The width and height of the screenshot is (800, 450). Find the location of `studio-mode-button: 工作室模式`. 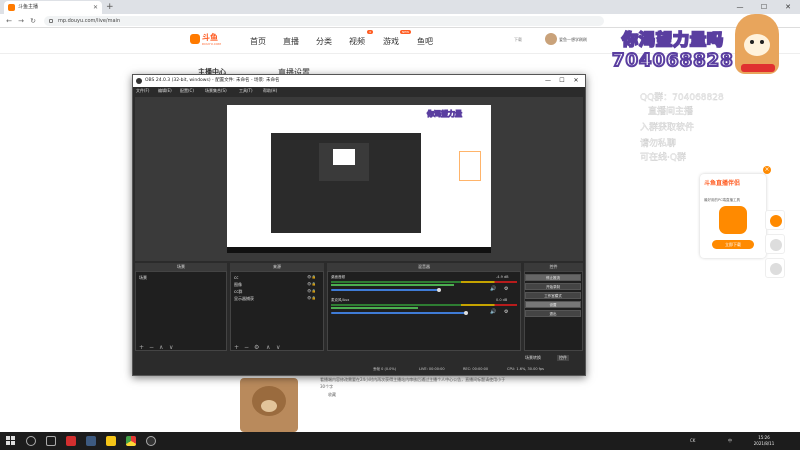

studio-mode-button: 工作室模式 is located at coordinates (553, 295).